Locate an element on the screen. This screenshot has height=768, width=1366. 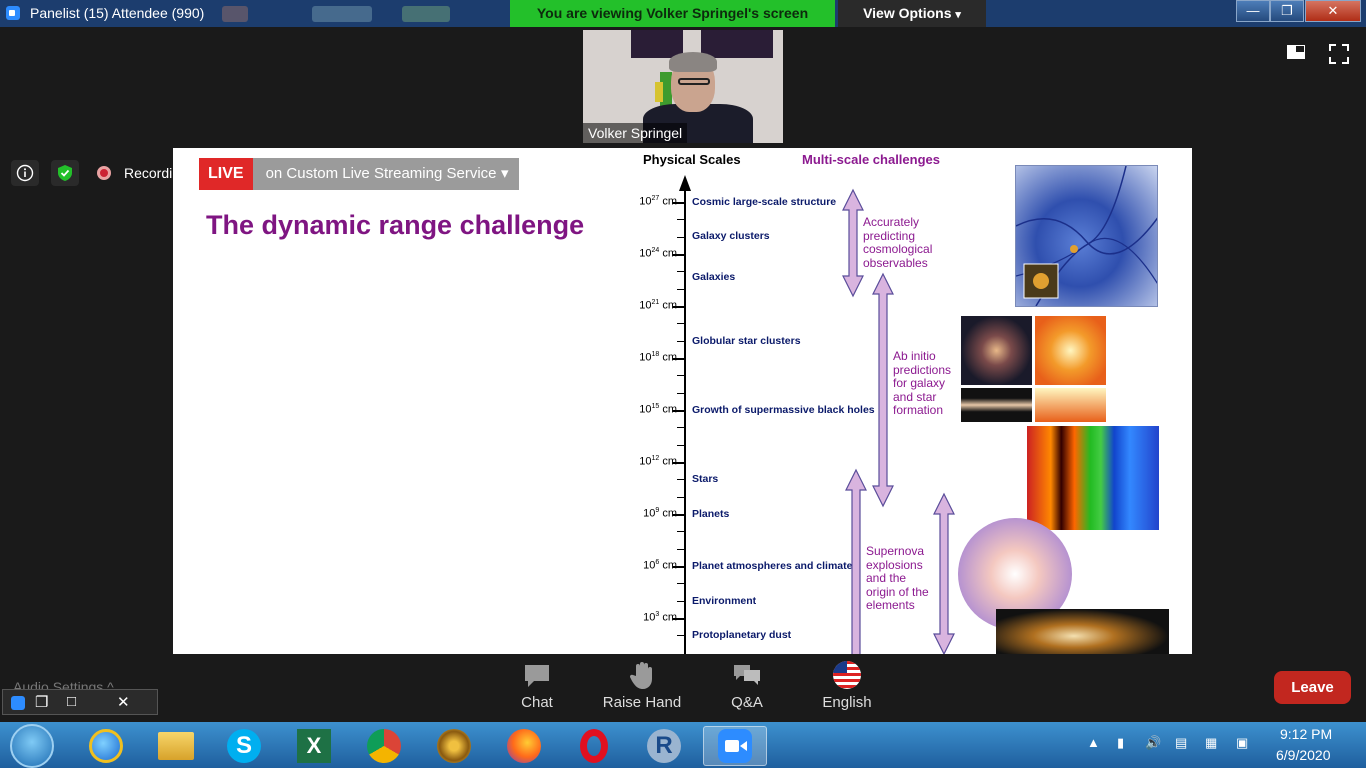
compass-app-icon is located at coordinates (454, 746).